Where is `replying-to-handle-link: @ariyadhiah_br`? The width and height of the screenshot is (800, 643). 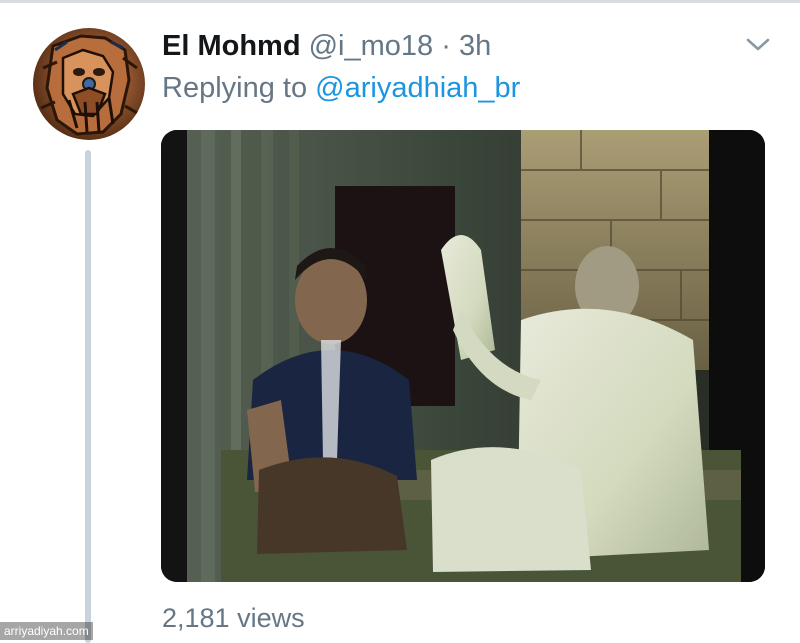
replying-to-handle-link: @ariyadhiah_br is located at coordinates (417, 88).